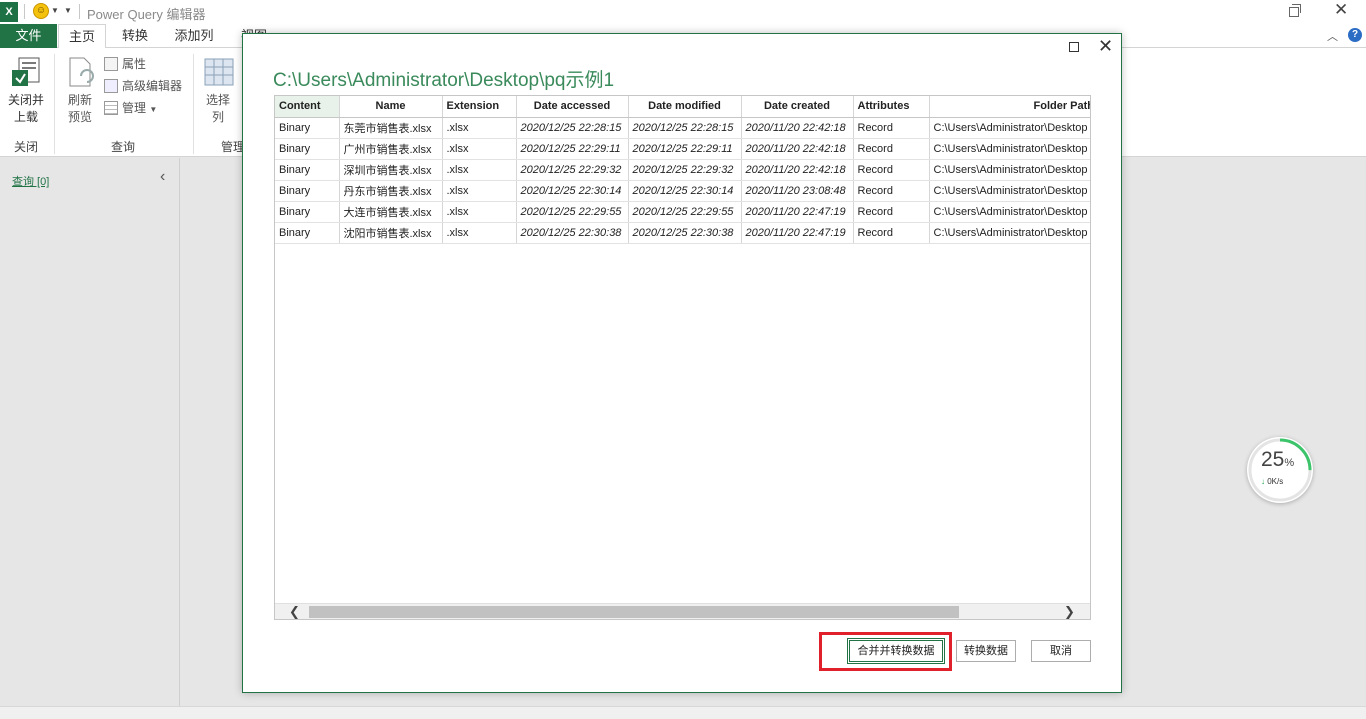 The height and width of the screenshot is (719, 1366). Describe the element at coordinates (1355, 35) in the screenshot. I see `help-icon: ?` at that location.